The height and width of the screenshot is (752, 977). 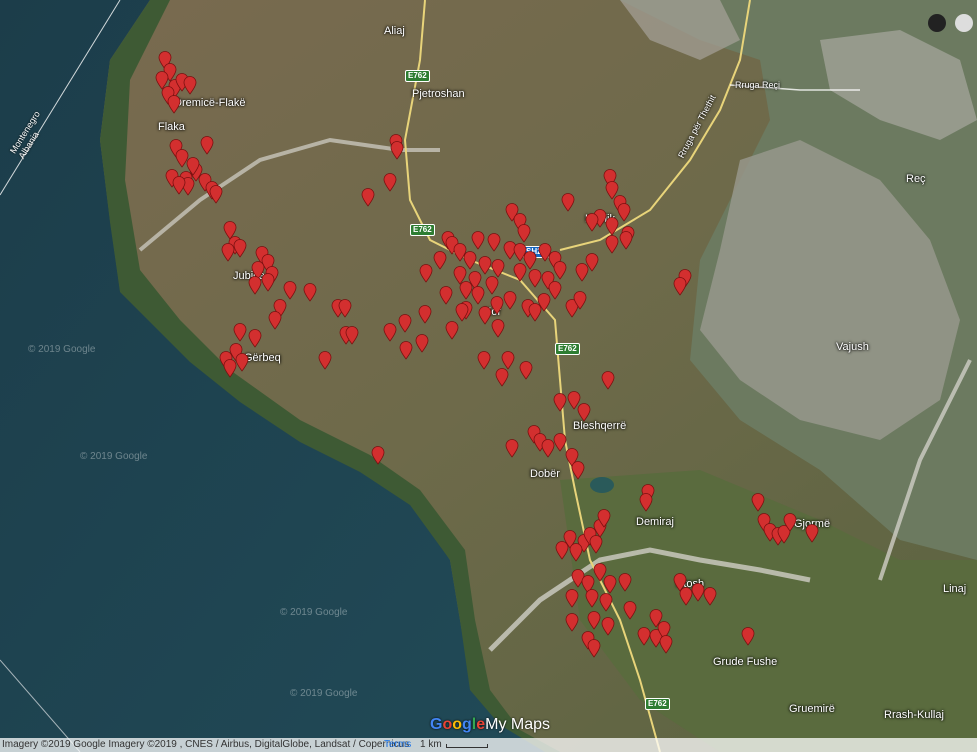 I want to click on road-shield-e762: E762, so click(x=417, y=76).